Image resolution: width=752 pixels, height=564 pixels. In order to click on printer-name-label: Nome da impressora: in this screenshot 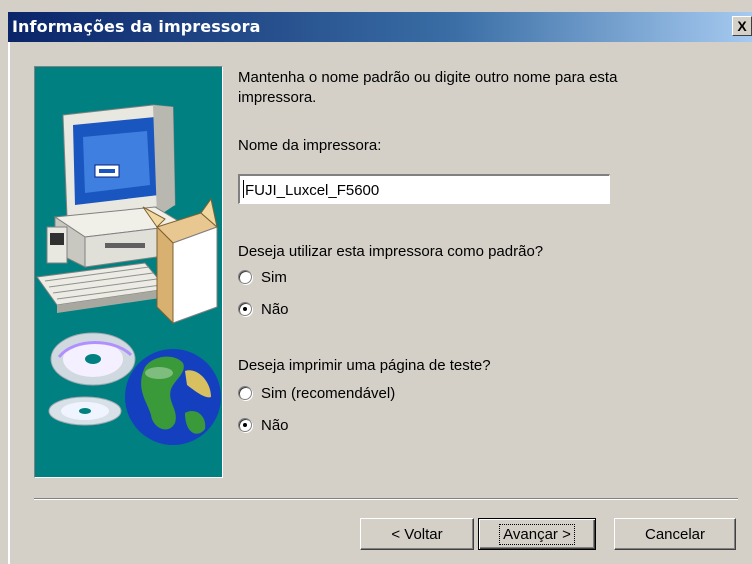, I will do `click(310, 145)`.